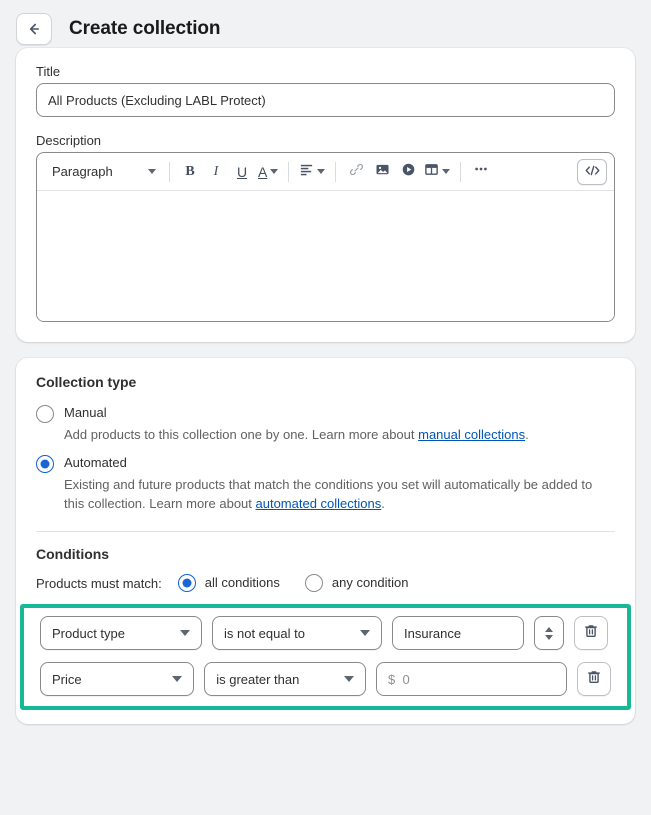 This screenshot has width=651, height=815. I want to click on bold-button: B, so click(190, 172).